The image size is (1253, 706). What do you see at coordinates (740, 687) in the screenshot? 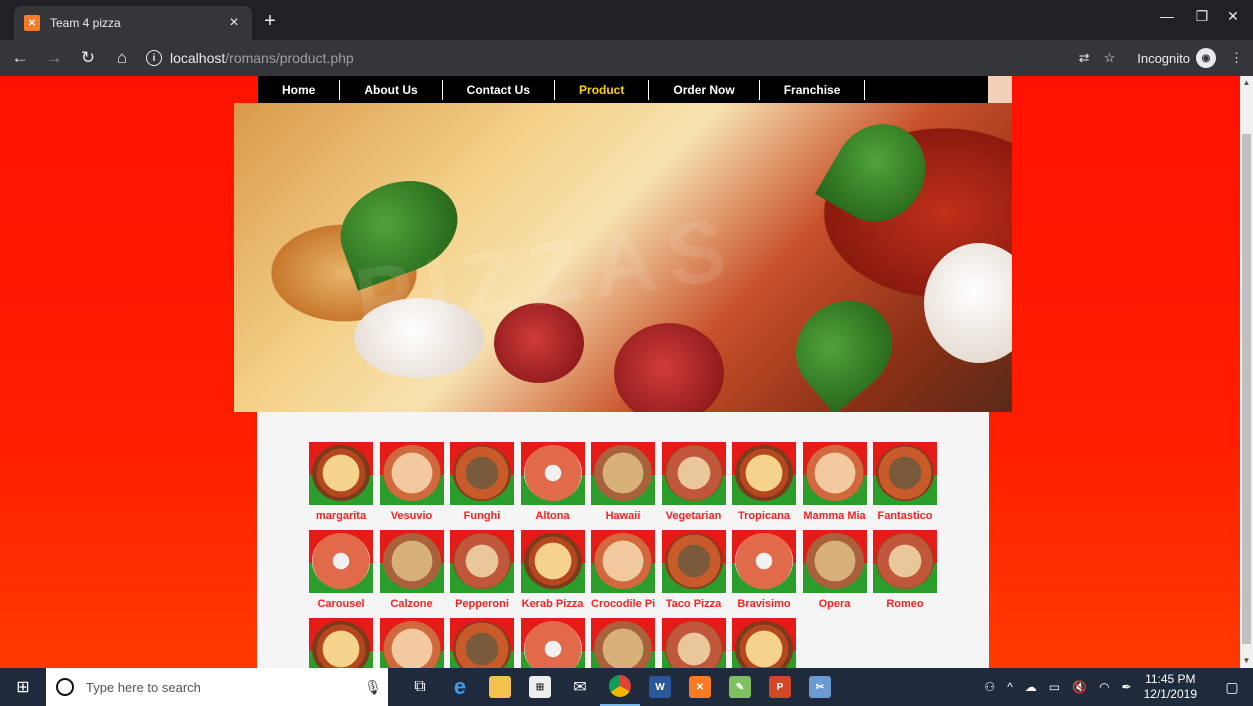
I see `notepad-icon: ✎` at bounding box center [740, 687].